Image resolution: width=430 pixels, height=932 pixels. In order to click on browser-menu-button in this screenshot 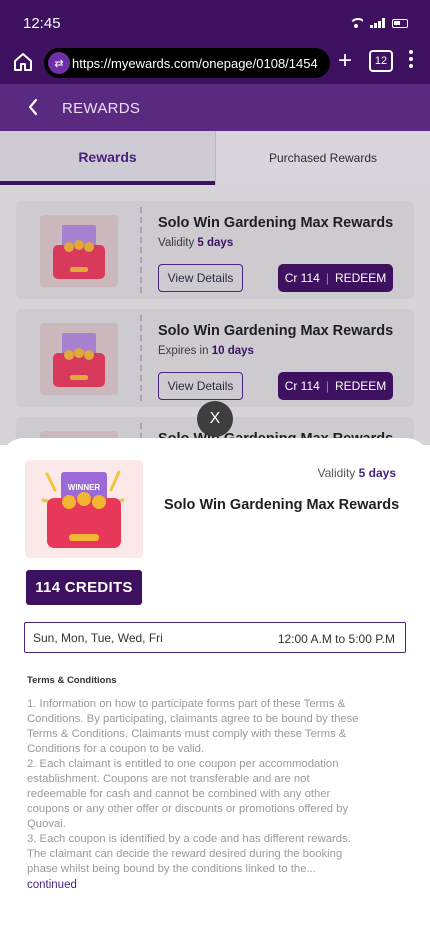, I will do `click(411, 59)`.